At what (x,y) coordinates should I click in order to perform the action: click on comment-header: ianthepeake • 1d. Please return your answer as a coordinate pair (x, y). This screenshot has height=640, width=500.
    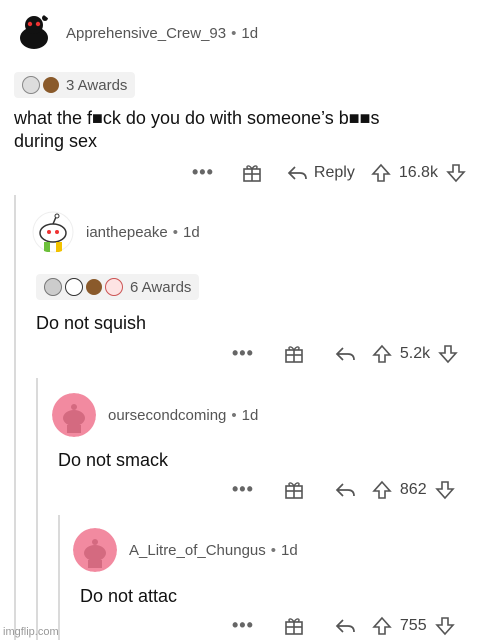
    Looking at the image, I should click on (116, 232).